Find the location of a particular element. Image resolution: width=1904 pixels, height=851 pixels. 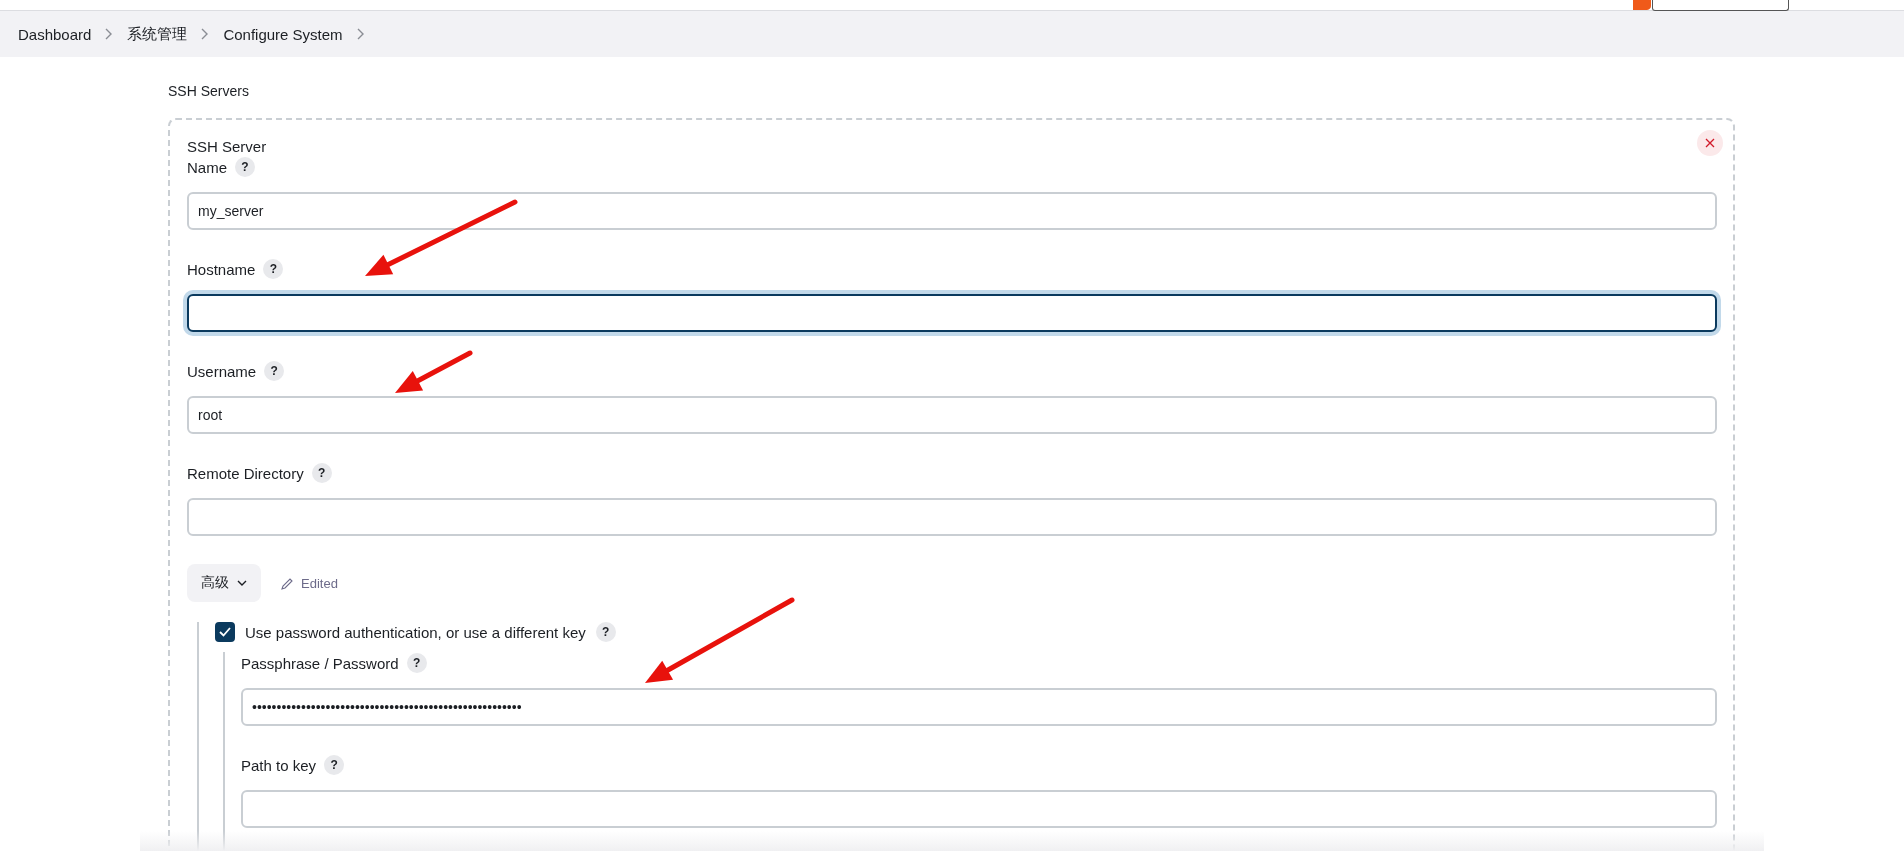

field-label: Hostname is located at coordinates (221, 269).